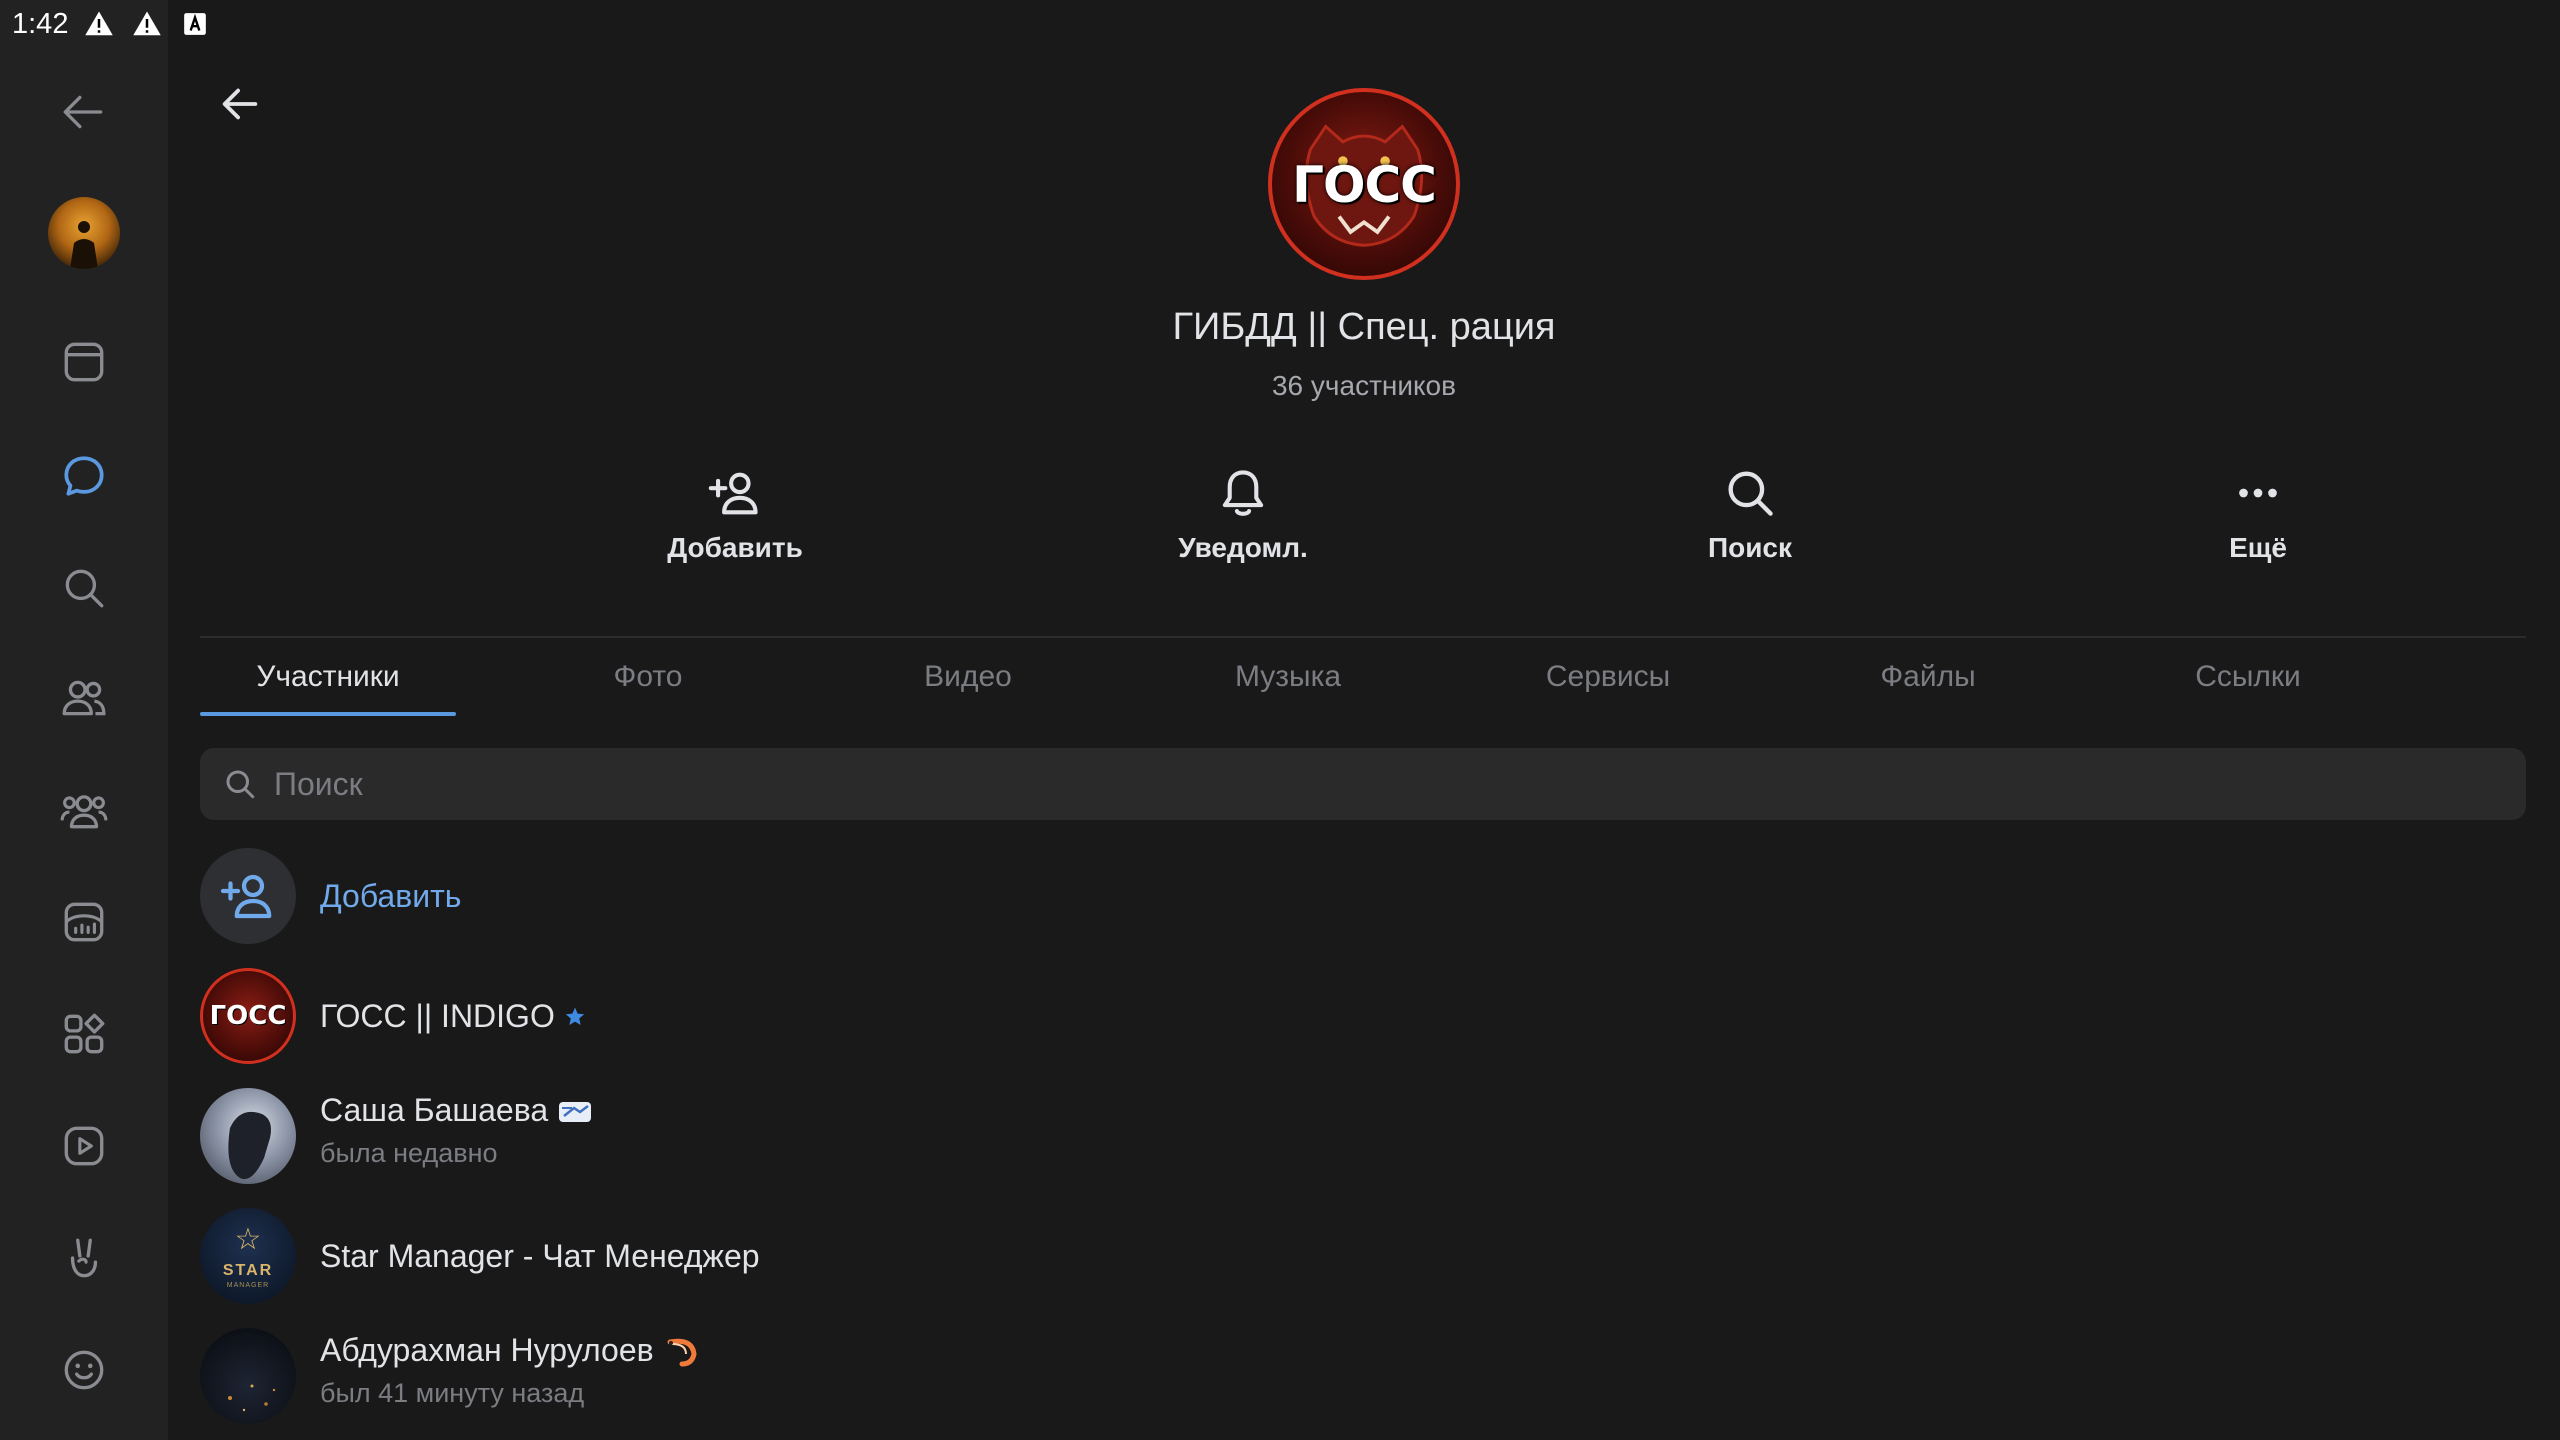  Describe the element at coordinates (1363, 898) in the screenshot. I see `add-member-row: Добавить` at that location.